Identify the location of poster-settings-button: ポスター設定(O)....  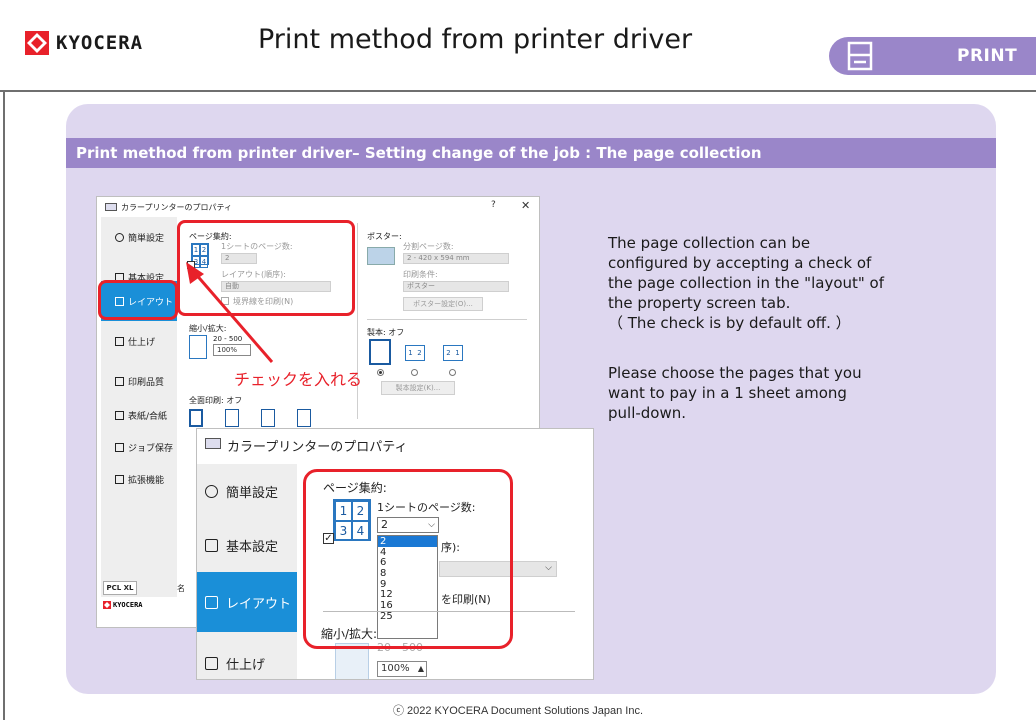
(443, 304).